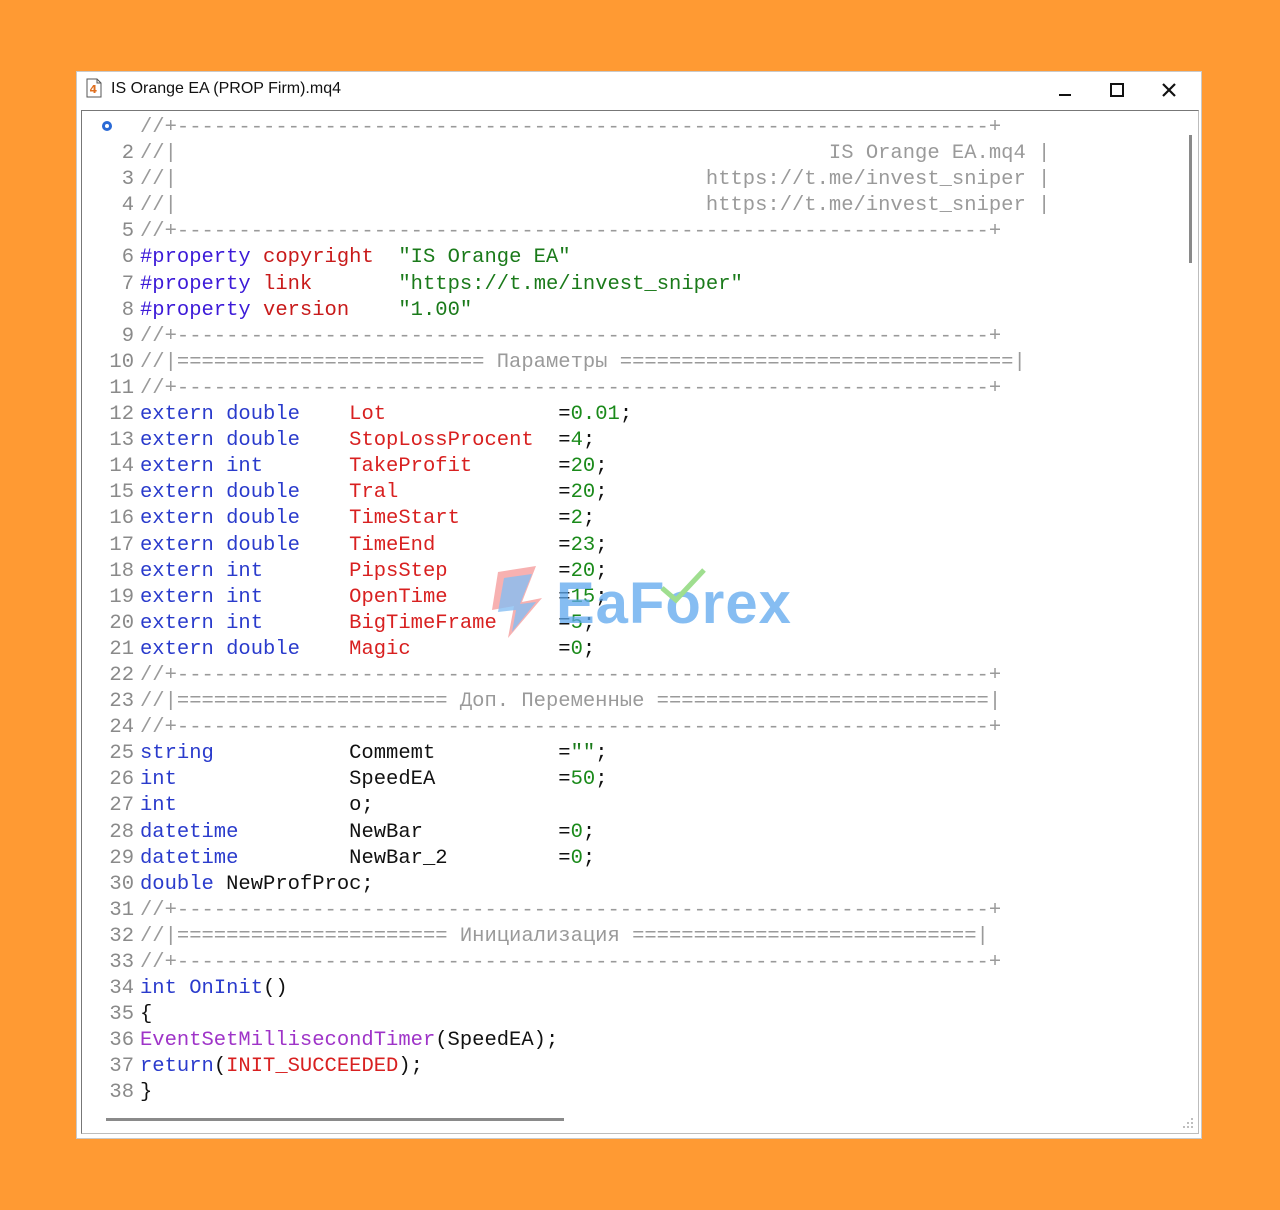  Describe the element at coordinates (595, 206) in the screenshot. I see `code-text: //| https://t.me/invest_sniper |` at that location.